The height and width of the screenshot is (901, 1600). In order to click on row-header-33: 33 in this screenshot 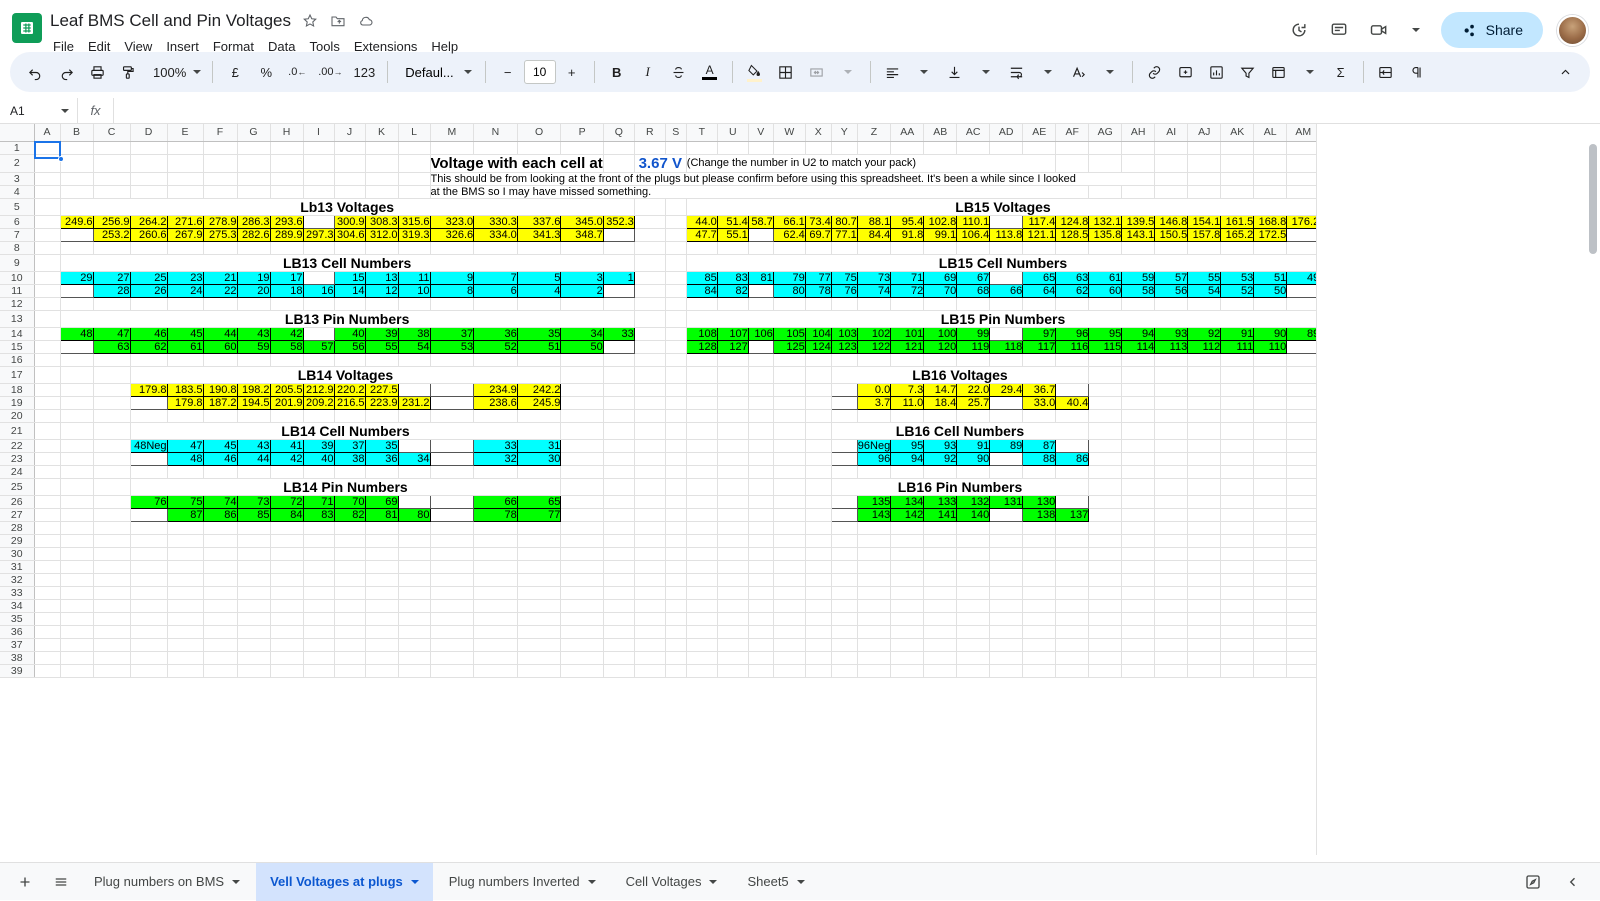, I will do `click(17, 592)`.